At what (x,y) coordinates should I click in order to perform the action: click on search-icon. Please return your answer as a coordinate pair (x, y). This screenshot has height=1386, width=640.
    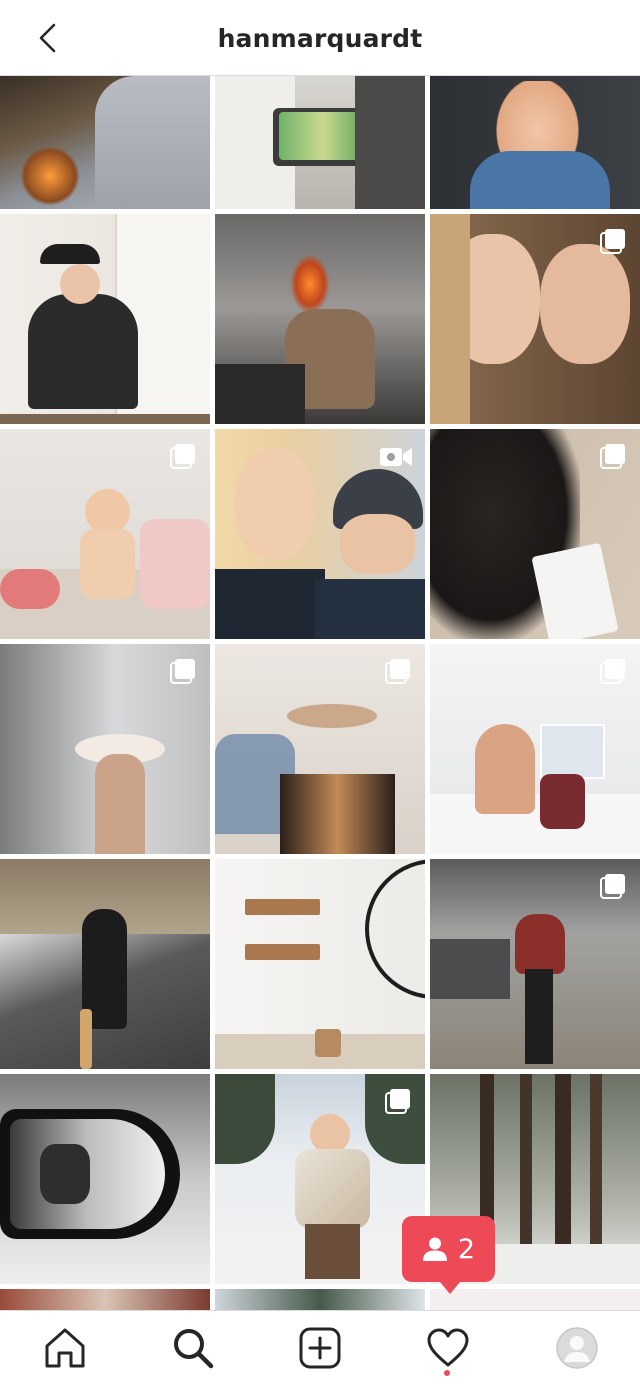
    Looking at the image, I should click on (194, 1349).